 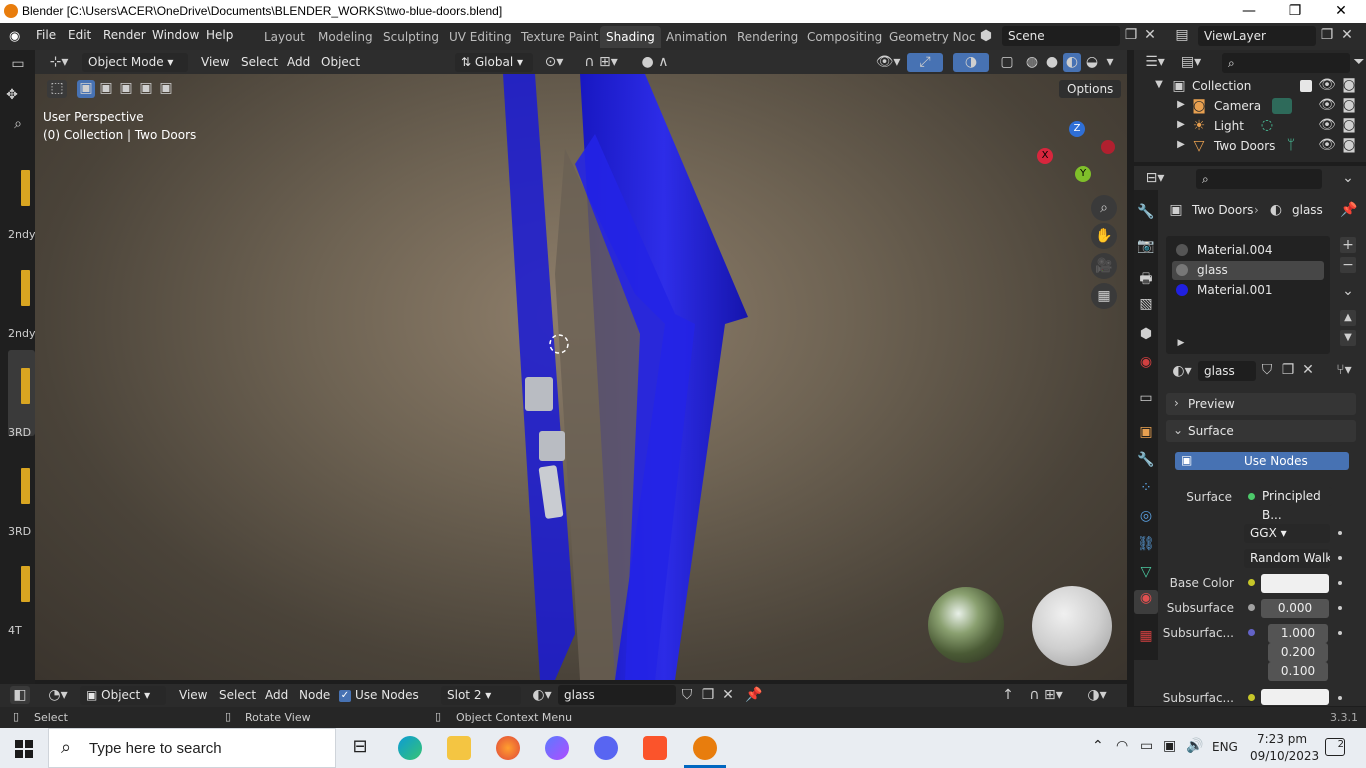 I want to click on object-tab-icon: ▣, so click(x=1146, y=432).